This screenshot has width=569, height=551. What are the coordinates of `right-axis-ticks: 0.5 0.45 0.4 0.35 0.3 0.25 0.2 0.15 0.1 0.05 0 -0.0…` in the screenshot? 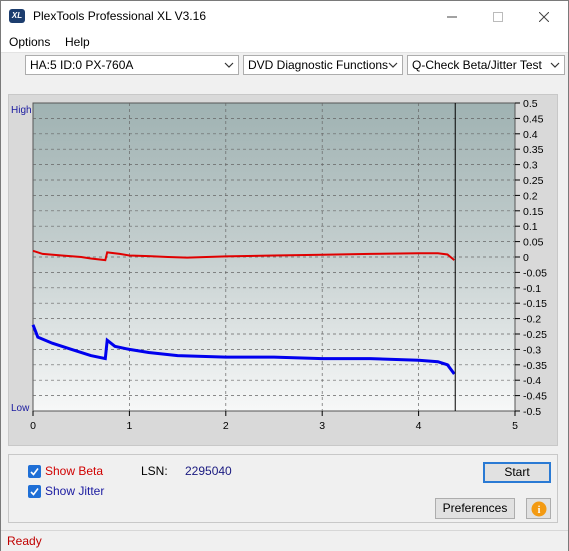 It's located at (531, 258).